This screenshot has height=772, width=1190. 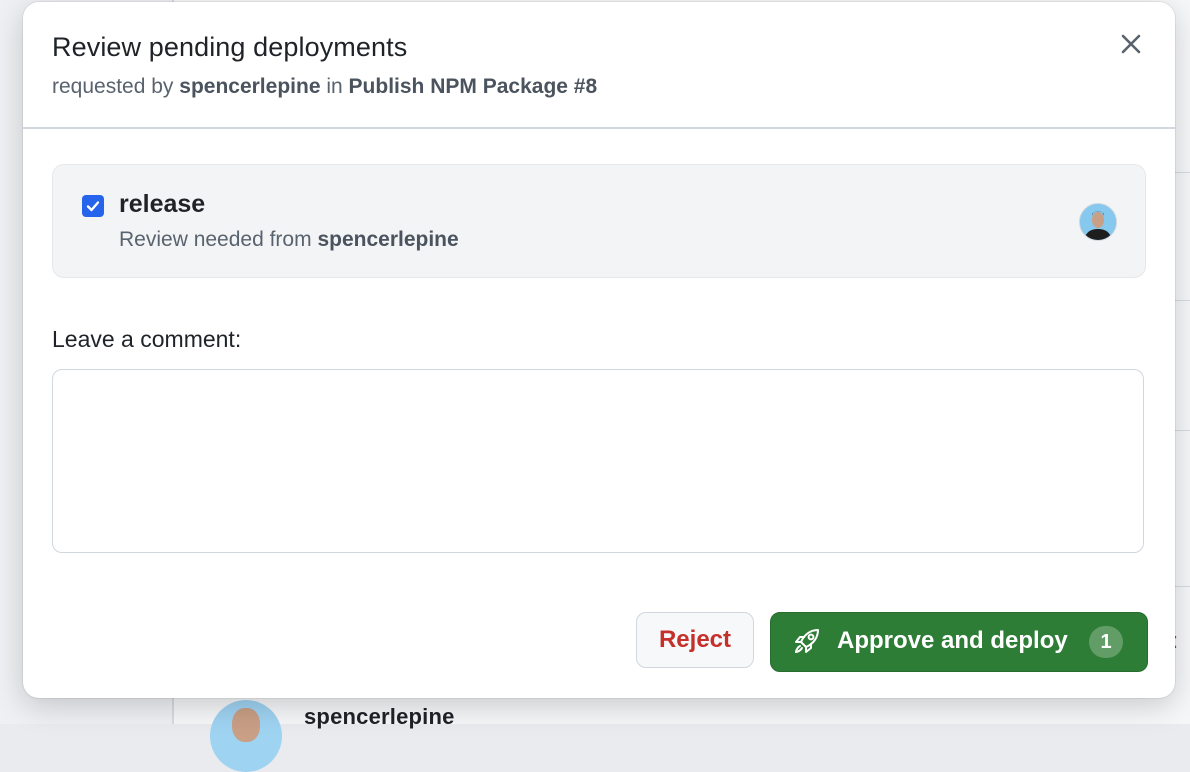 What do you see at coordinates (806, 641) in the screenshot?
I see `rocket-icon` at bounding box center [806, 641].